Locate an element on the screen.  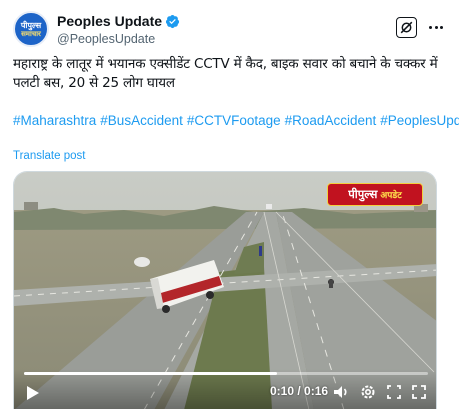
hashtag-link: #BusAccident is located at coordinates (141, 120).